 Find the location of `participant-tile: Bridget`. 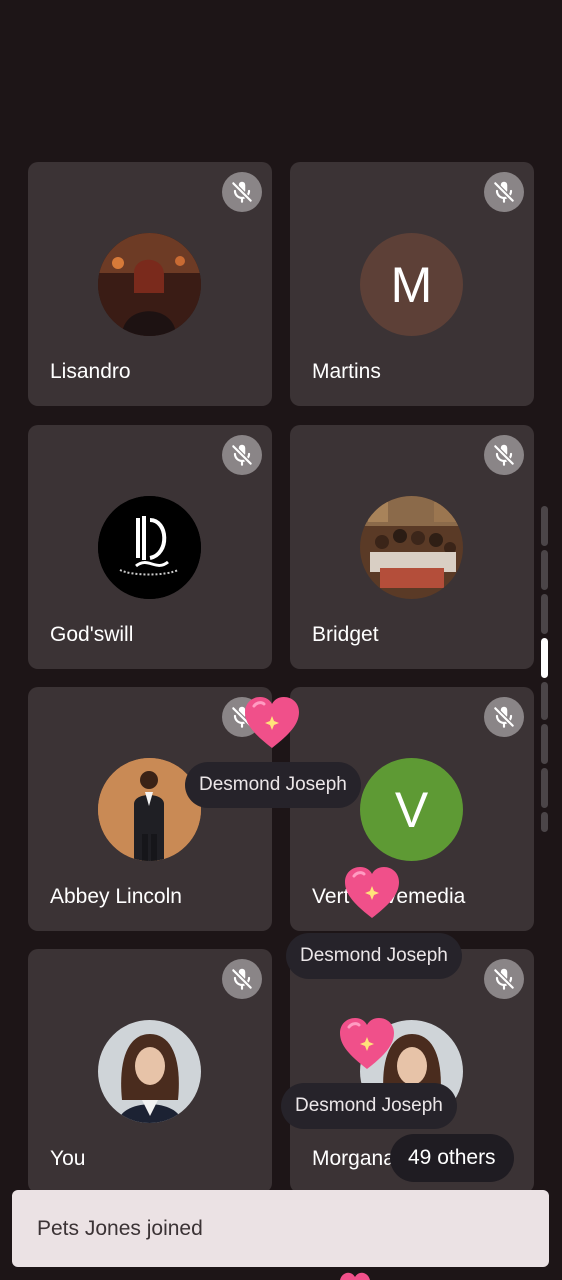

participant-tile: Bridget is located at coordinates (412, 547).